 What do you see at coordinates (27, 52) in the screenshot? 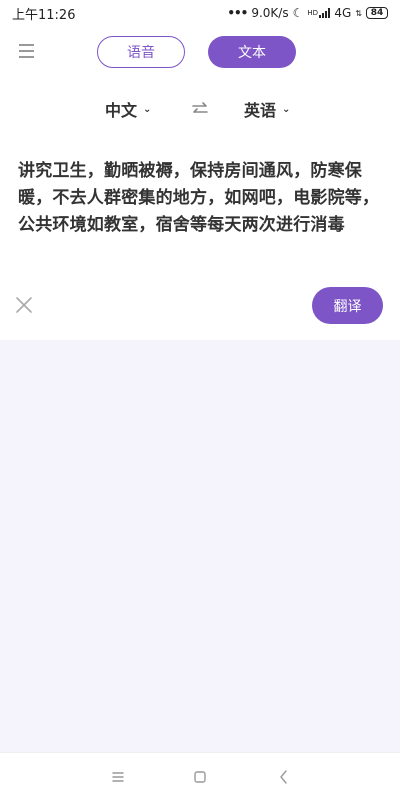
I see `menu-icon` at bounding box center [27, 52].